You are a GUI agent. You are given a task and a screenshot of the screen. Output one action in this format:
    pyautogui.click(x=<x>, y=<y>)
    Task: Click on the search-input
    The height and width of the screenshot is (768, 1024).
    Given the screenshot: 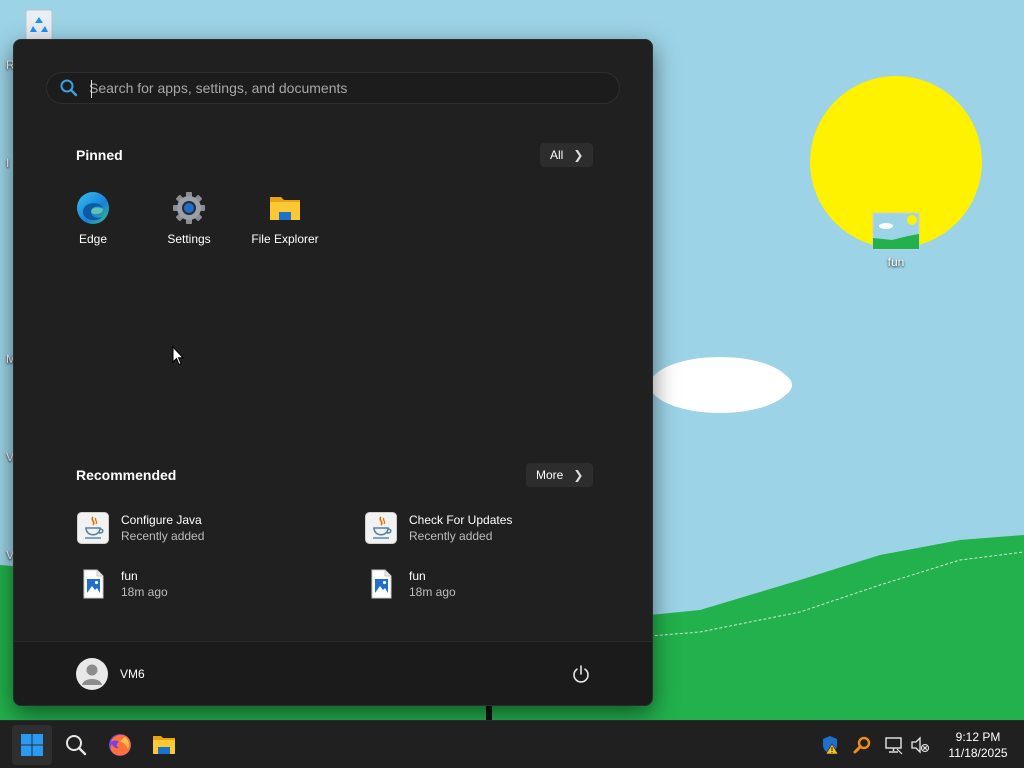 What is the action you would take?
    pyautogui.click(x=354, y=88)
    